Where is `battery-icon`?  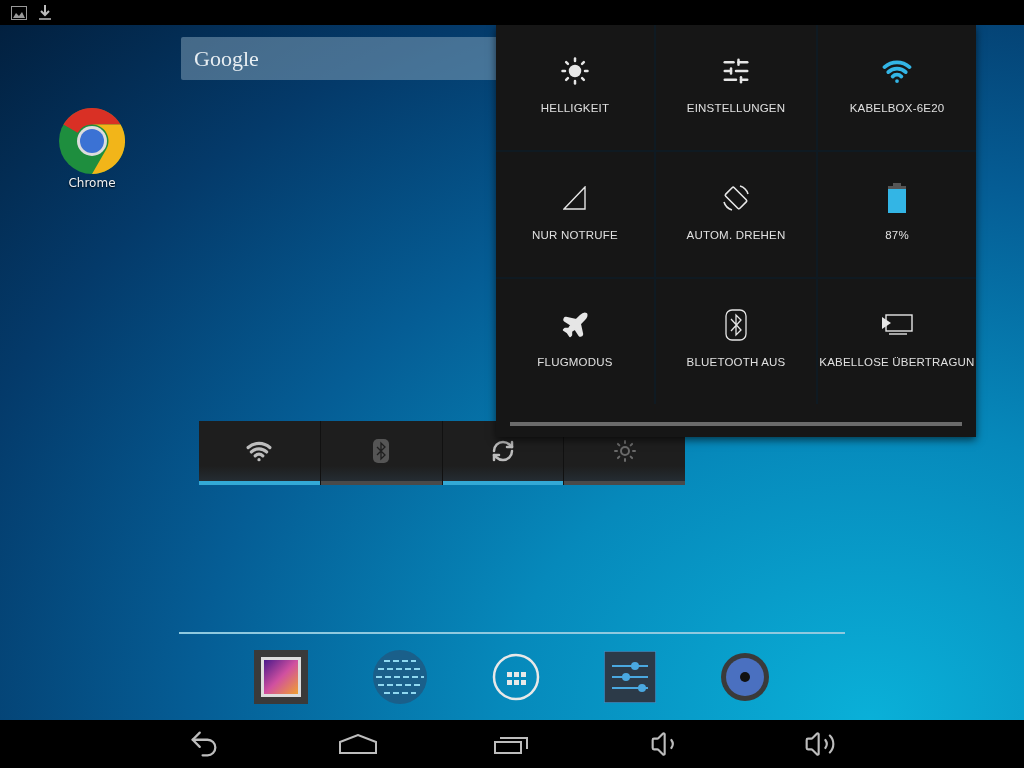 battery-icon is located at coordinates (897, 197).